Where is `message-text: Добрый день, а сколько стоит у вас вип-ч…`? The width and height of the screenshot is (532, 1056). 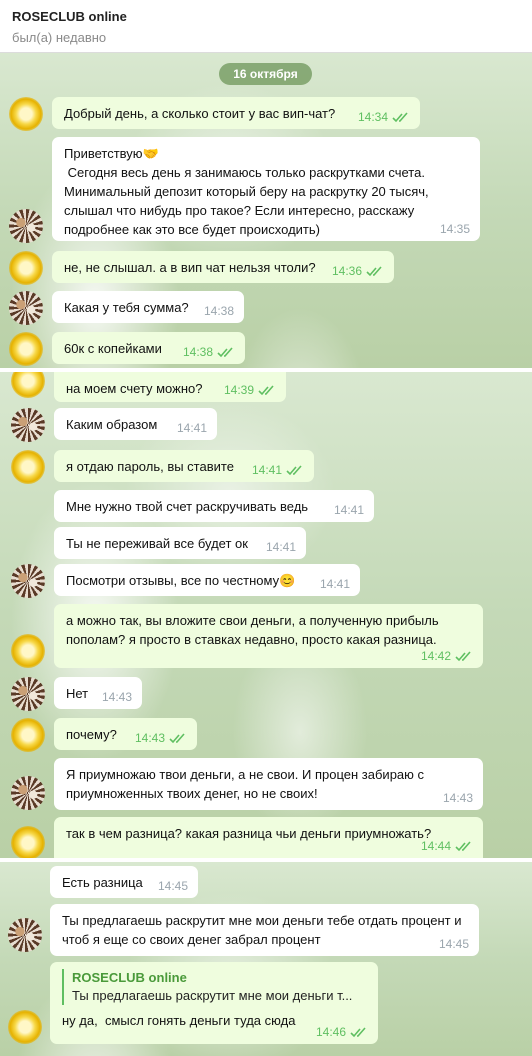 message-text: Добрый день, а сколько стоит у вас вип-ч… is located at coordinates (200, 113).